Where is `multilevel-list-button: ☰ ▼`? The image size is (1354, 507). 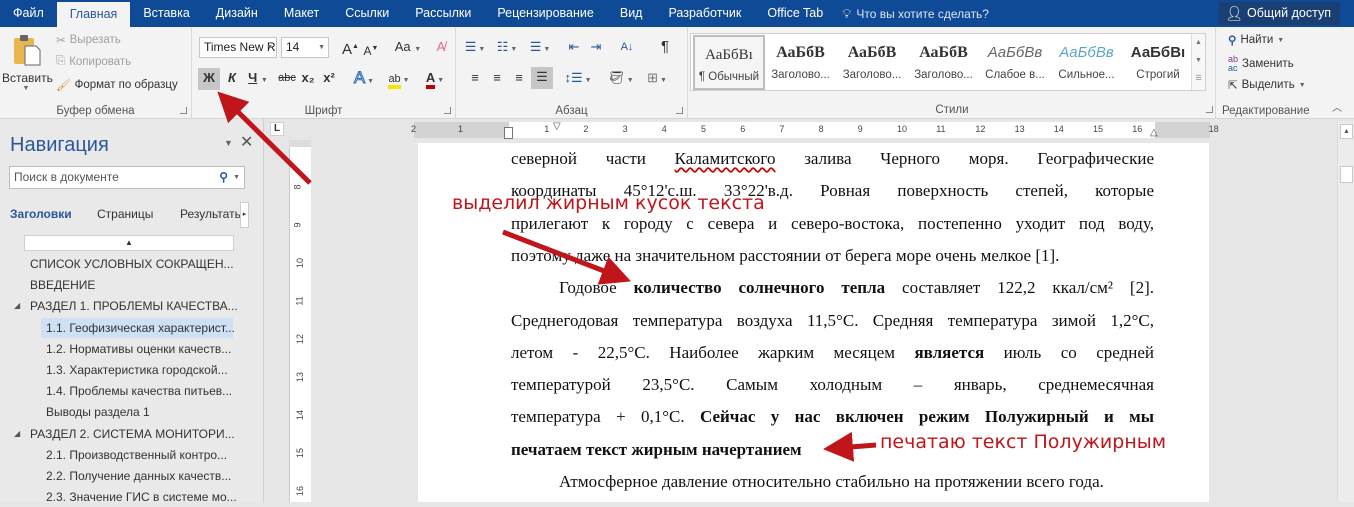
multilevel-list-button: ☰ ▼ is located at coordinates (540, 48).